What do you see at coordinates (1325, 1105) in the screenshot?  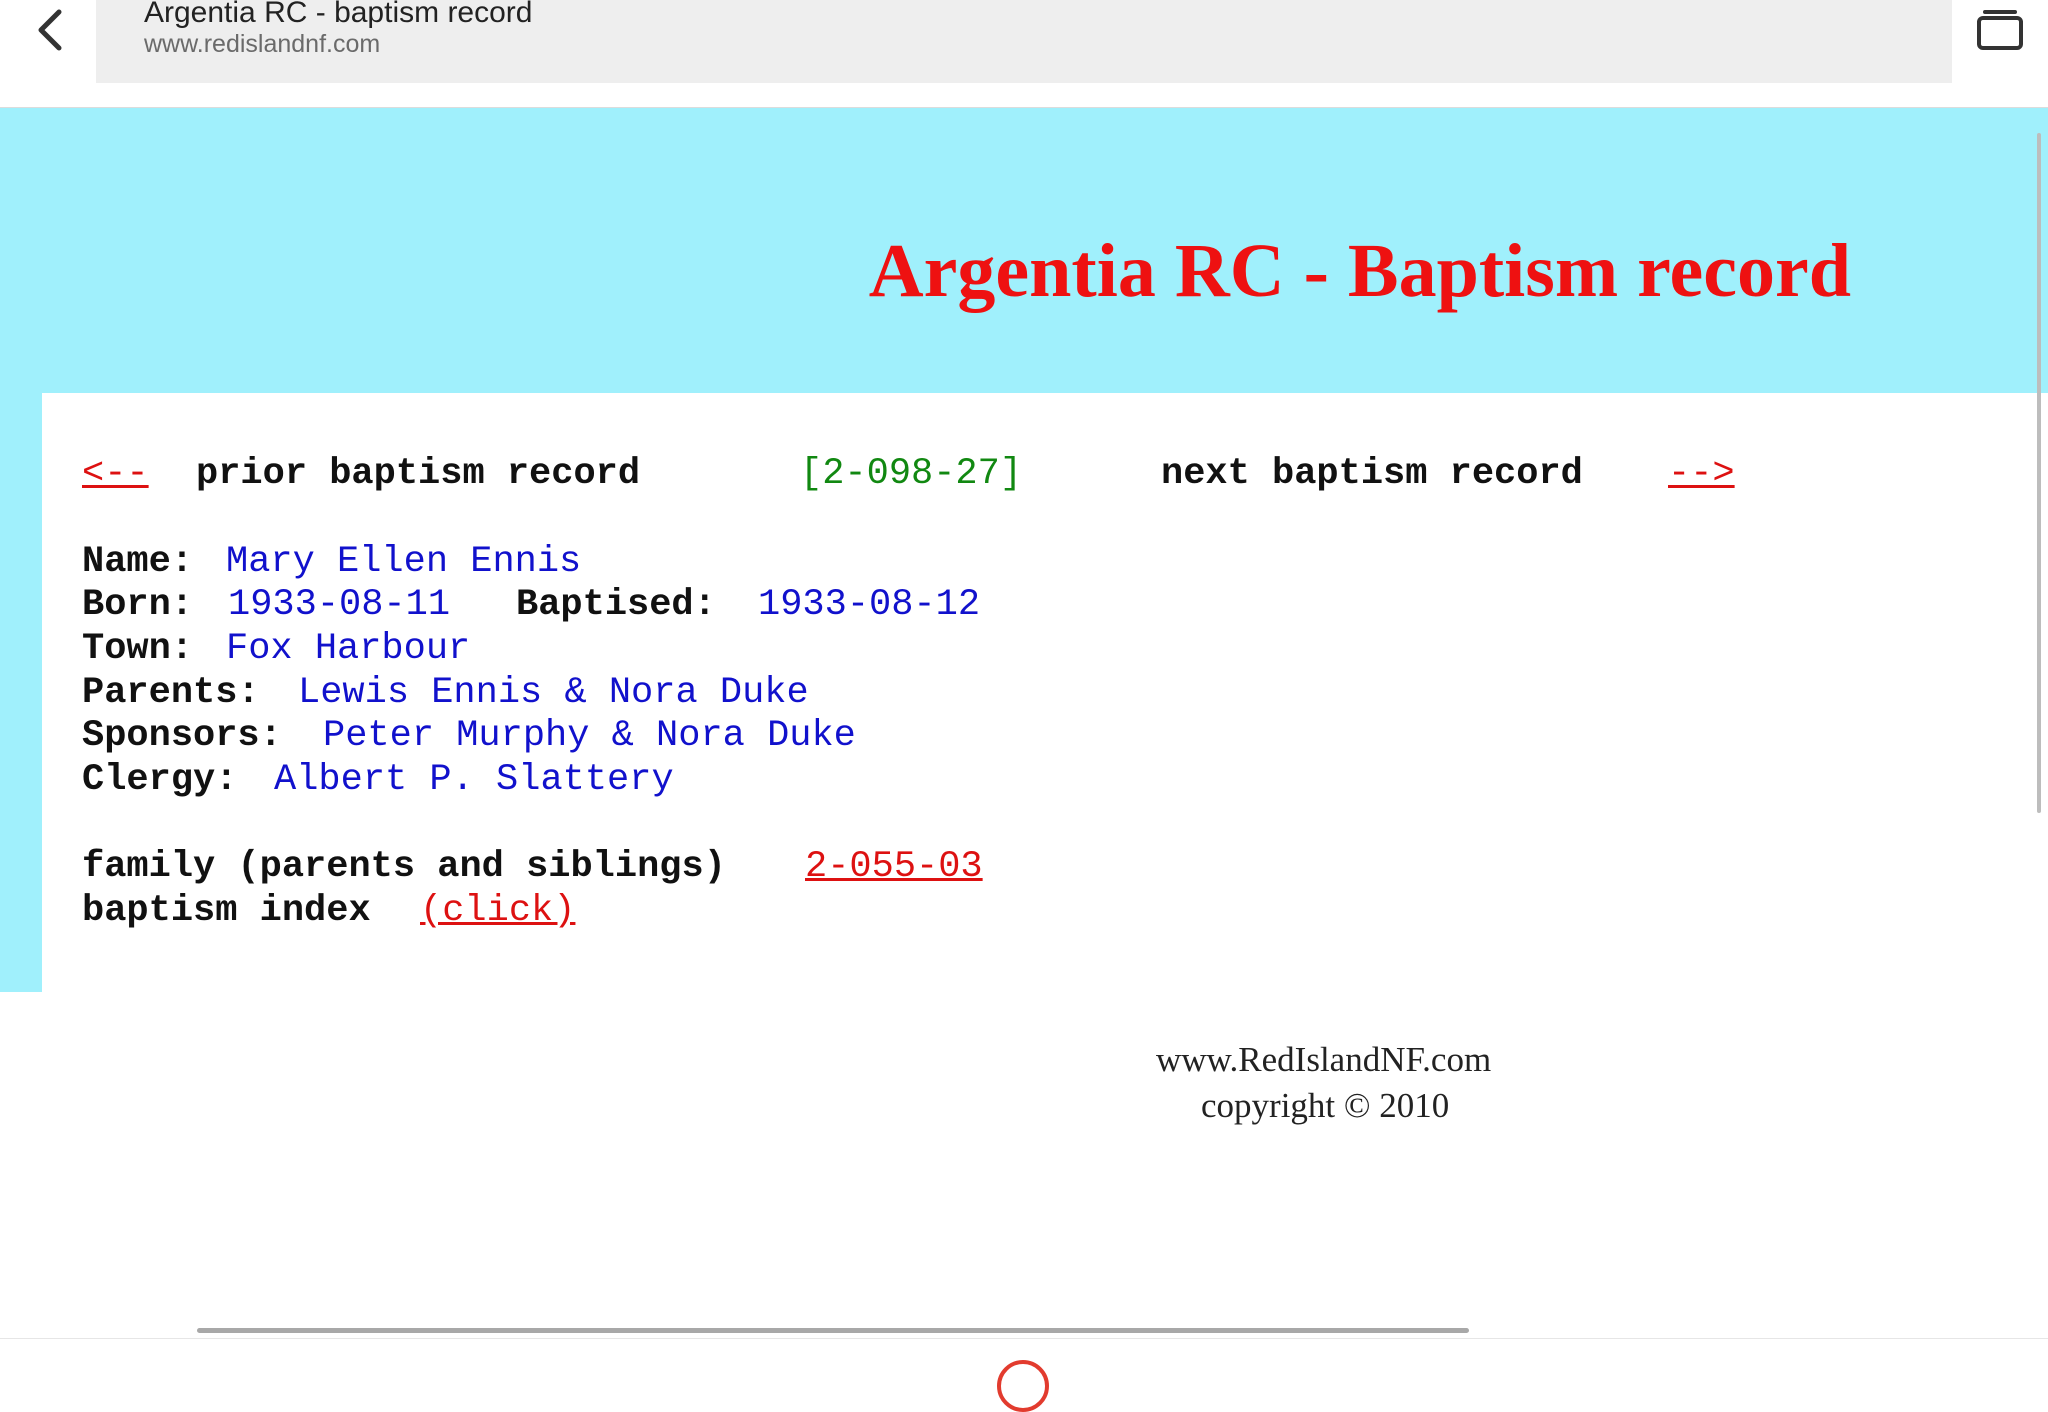 I see `footer-copyright: copyright © 2010` at bounding box center [1325, 1105].